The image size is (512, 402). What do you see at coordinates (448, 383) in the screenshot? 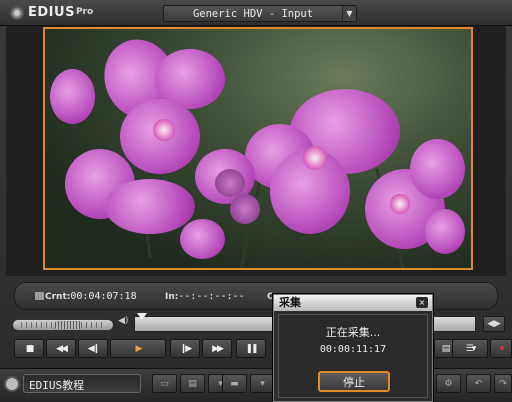
I see `settings-button: ⚙` at bounding box center [448, 383].